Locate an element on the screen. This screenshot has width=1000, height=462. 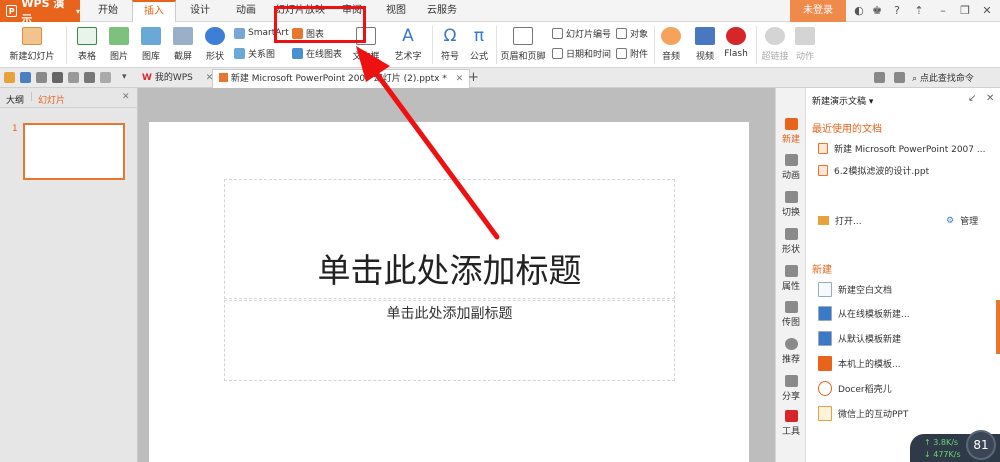
annotation-arrow is located at coordinates (428, 143).